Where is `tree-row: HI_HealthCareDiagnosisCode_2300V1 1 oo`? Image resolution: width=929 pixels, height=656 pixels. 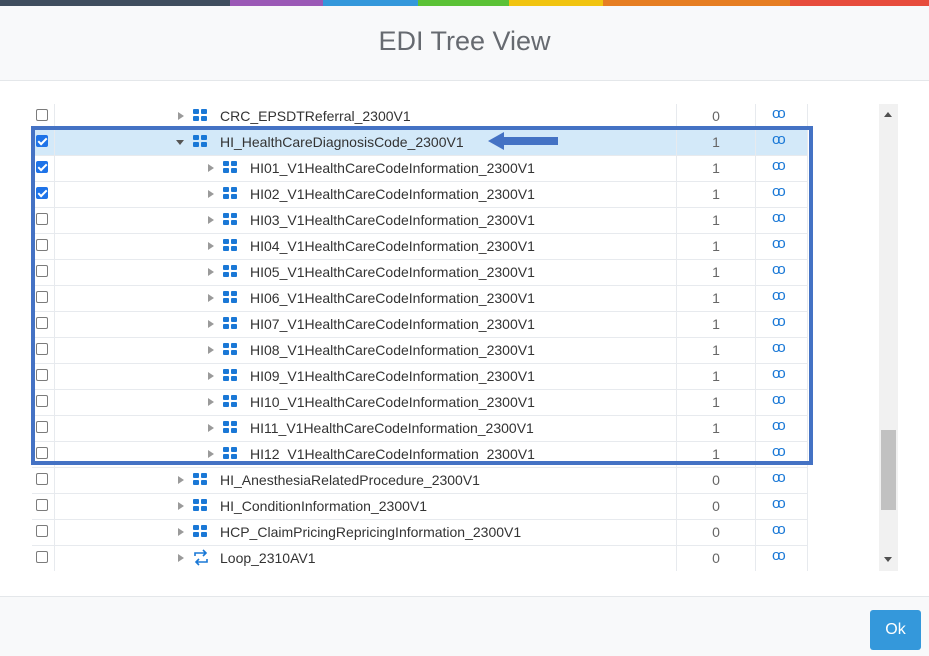
tree-row: HI_HealthCareDiagnosisCode_2300V1 1 oo is located at coordinates (420, 143).